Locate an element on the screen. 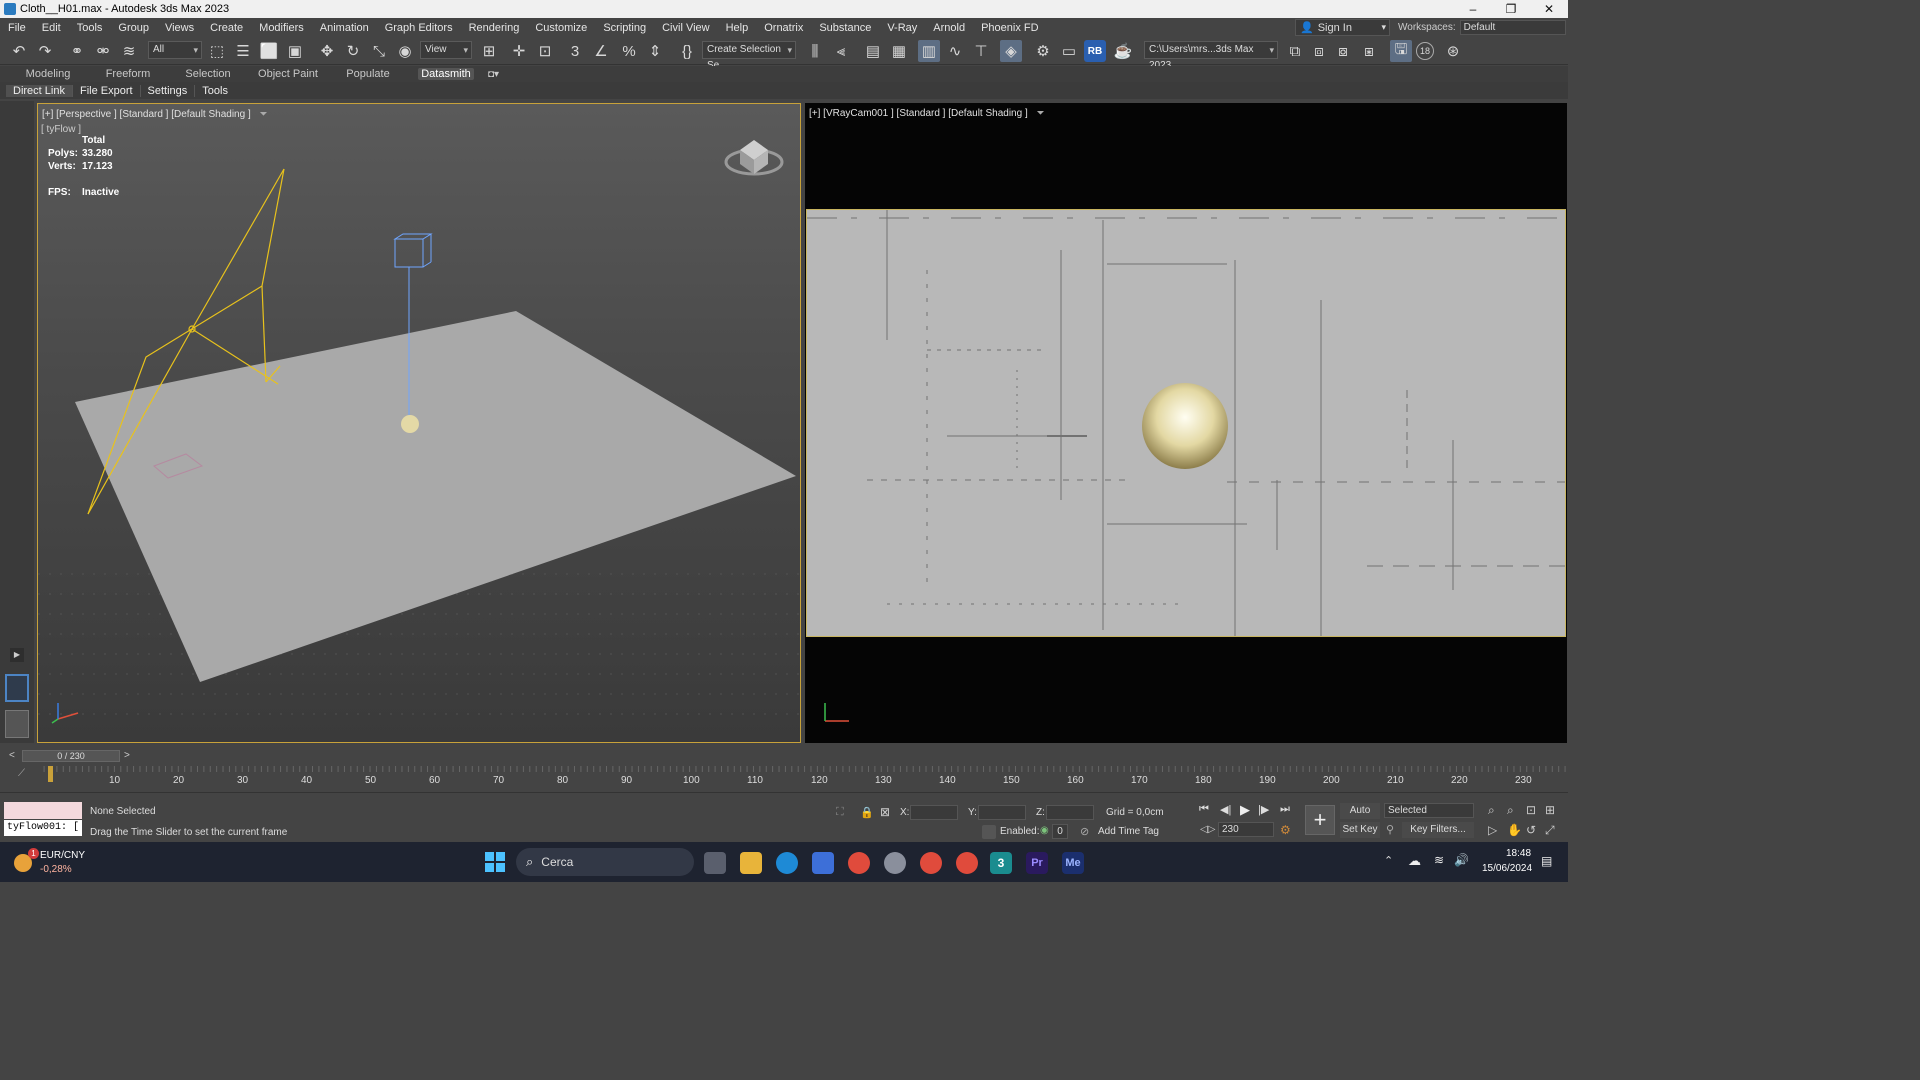 The width and height of the screenshot is (1920, 1080). time-configuration-icon: ⚙ is located at coordinates (1285, 830).